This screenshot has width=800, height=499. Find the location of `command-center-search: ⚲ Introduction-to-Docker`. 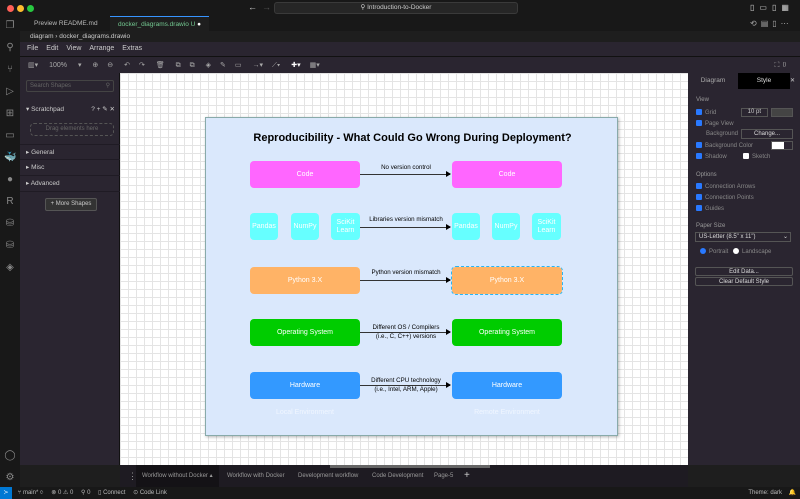

command-center-search: ⚲ Introduction-to-Docker is located at coordinates (396, 8).